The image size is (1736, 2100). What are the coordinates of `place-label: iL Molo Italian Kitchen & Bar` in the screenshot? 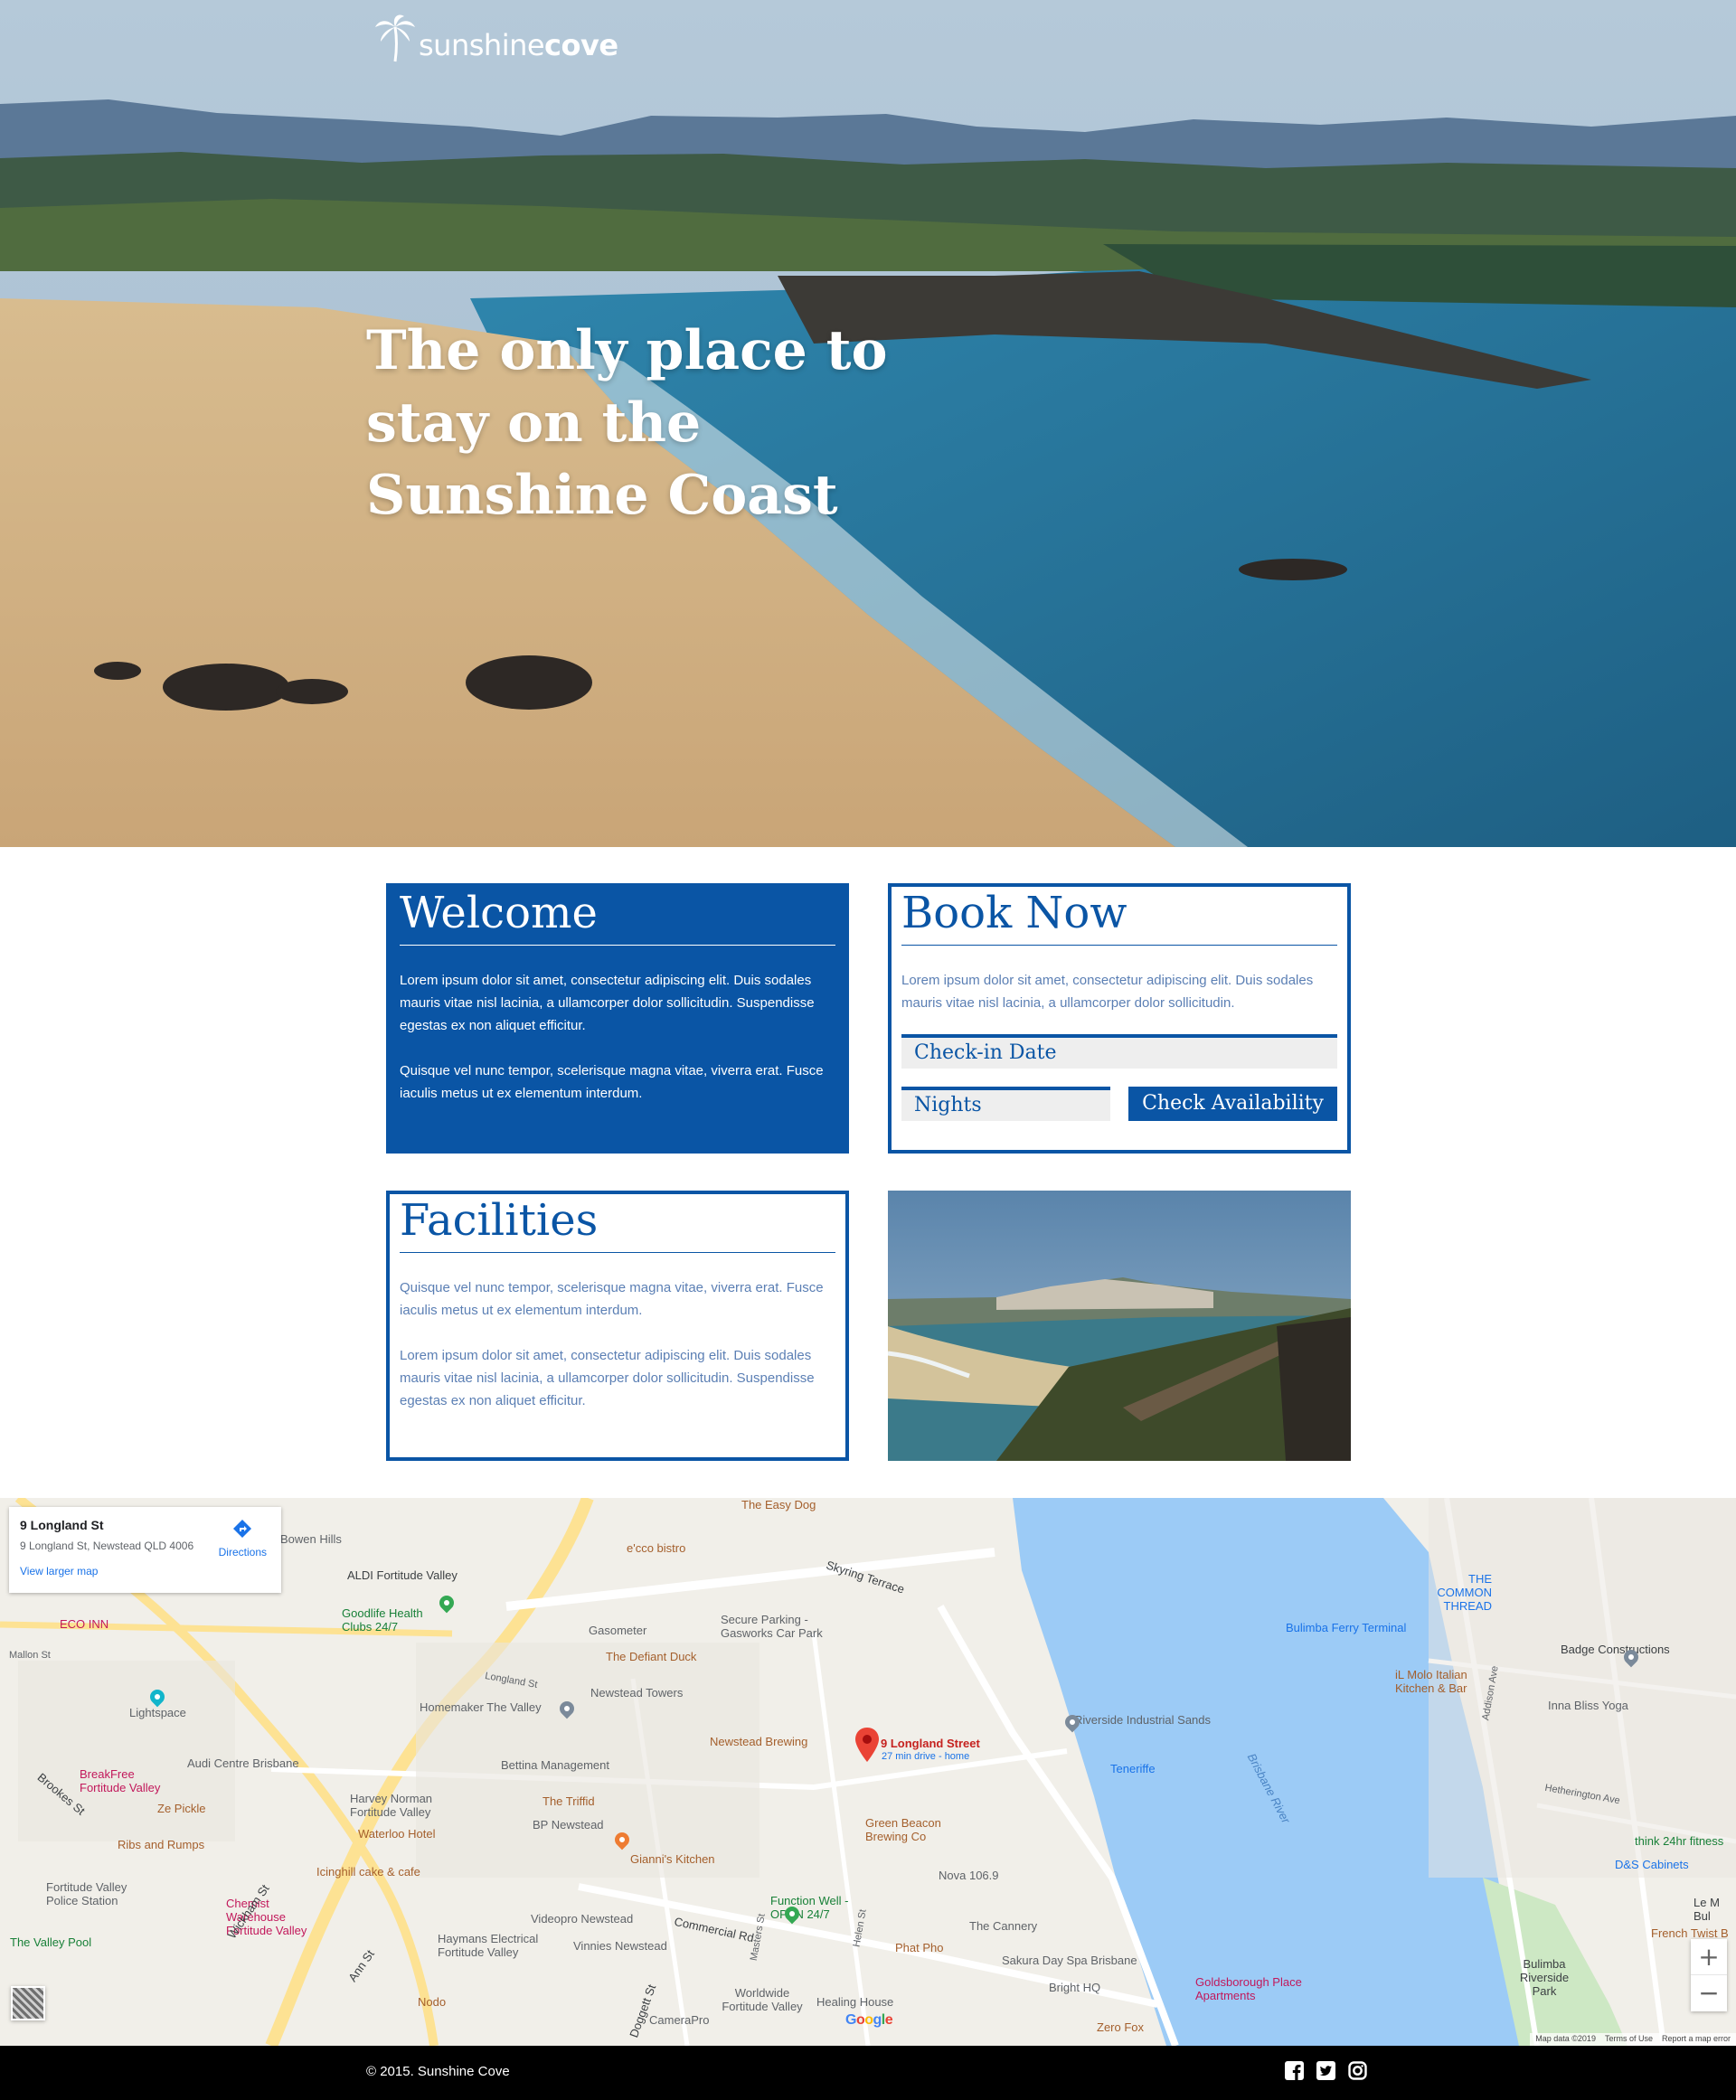 It's located at (1445, 1681).